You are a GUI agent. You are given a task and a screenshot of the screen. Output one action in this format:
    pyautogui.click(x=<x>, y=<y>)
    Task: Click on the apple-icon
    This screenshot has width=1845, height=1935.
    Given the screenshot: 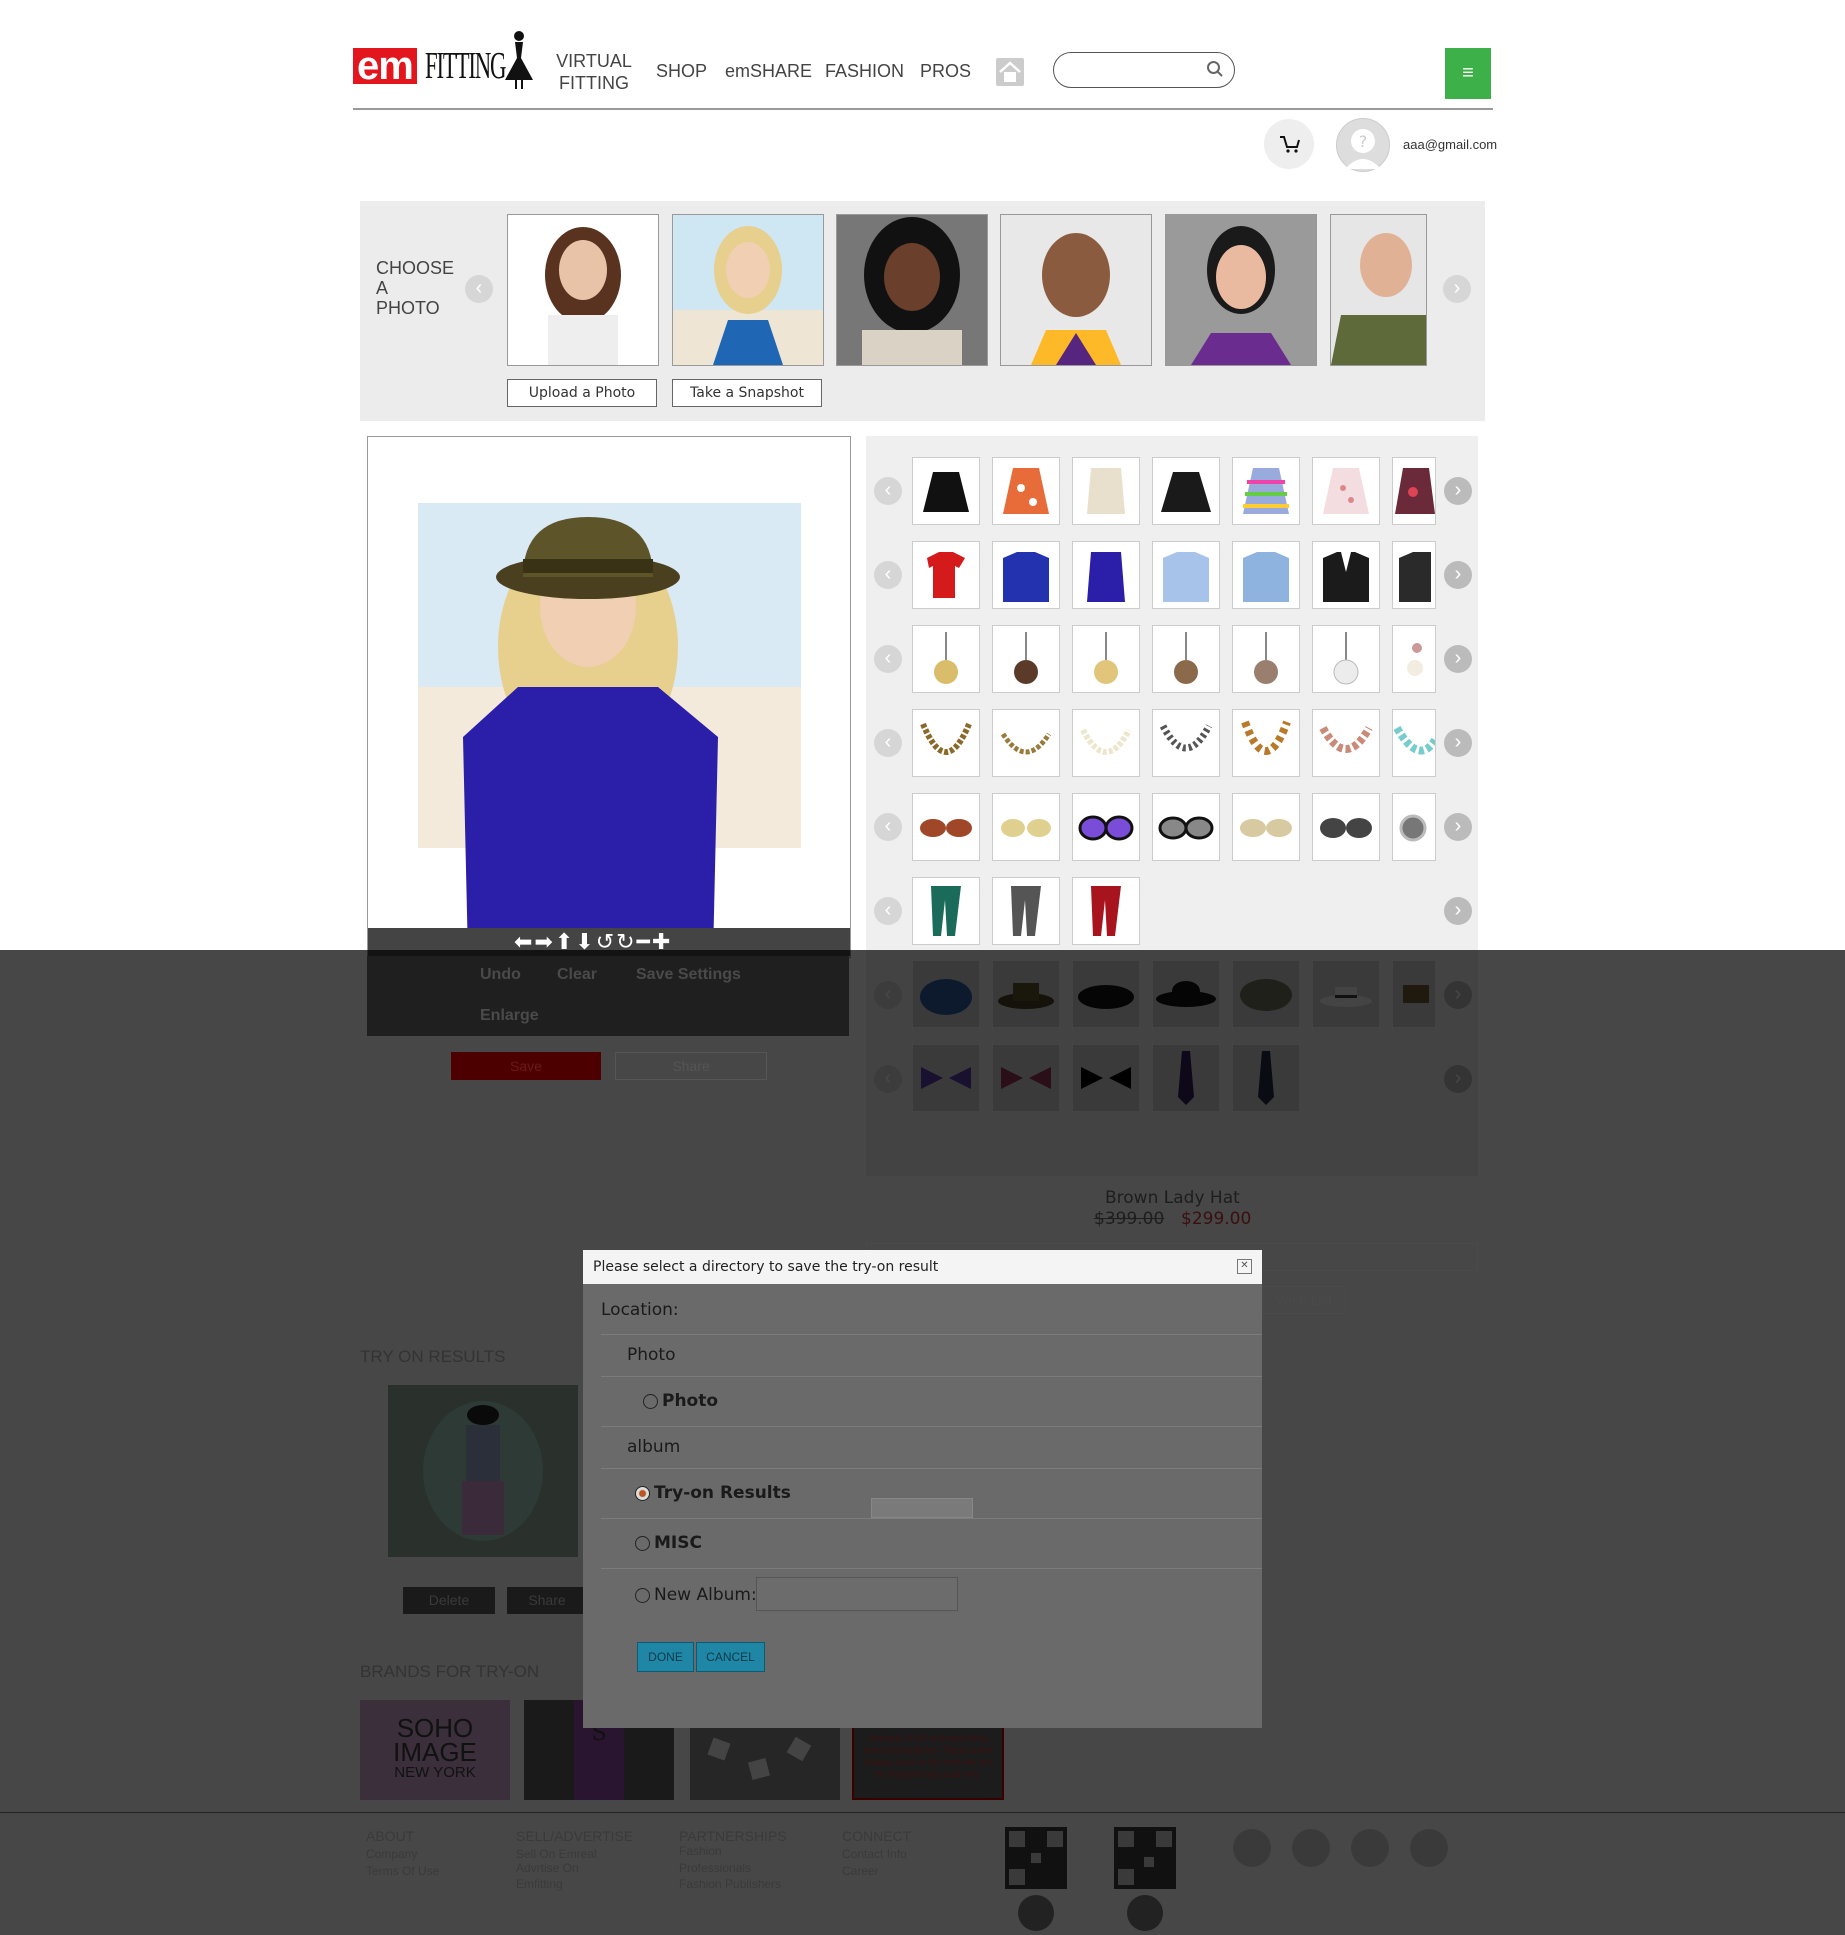 What is the action you would take?
    pyautogui.click(x=1145, y=1913)
    